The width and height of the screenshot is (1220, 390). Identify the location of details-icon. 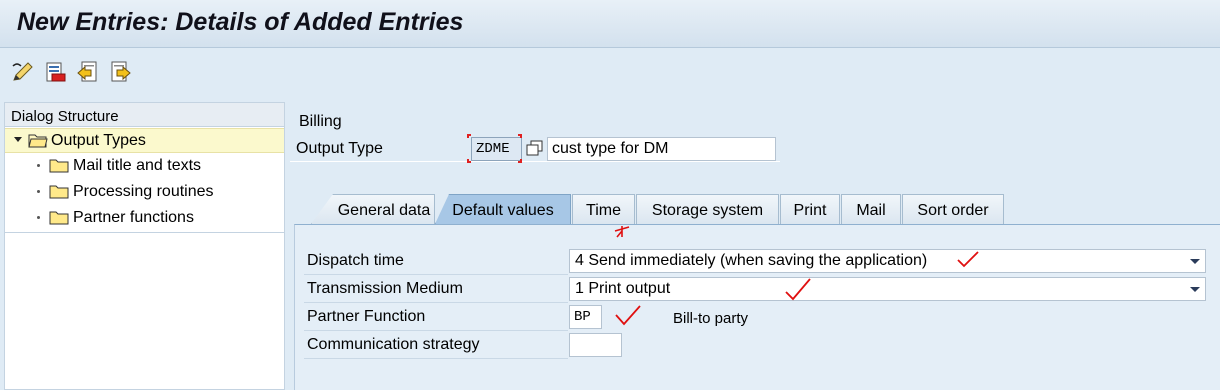
(534, 148).